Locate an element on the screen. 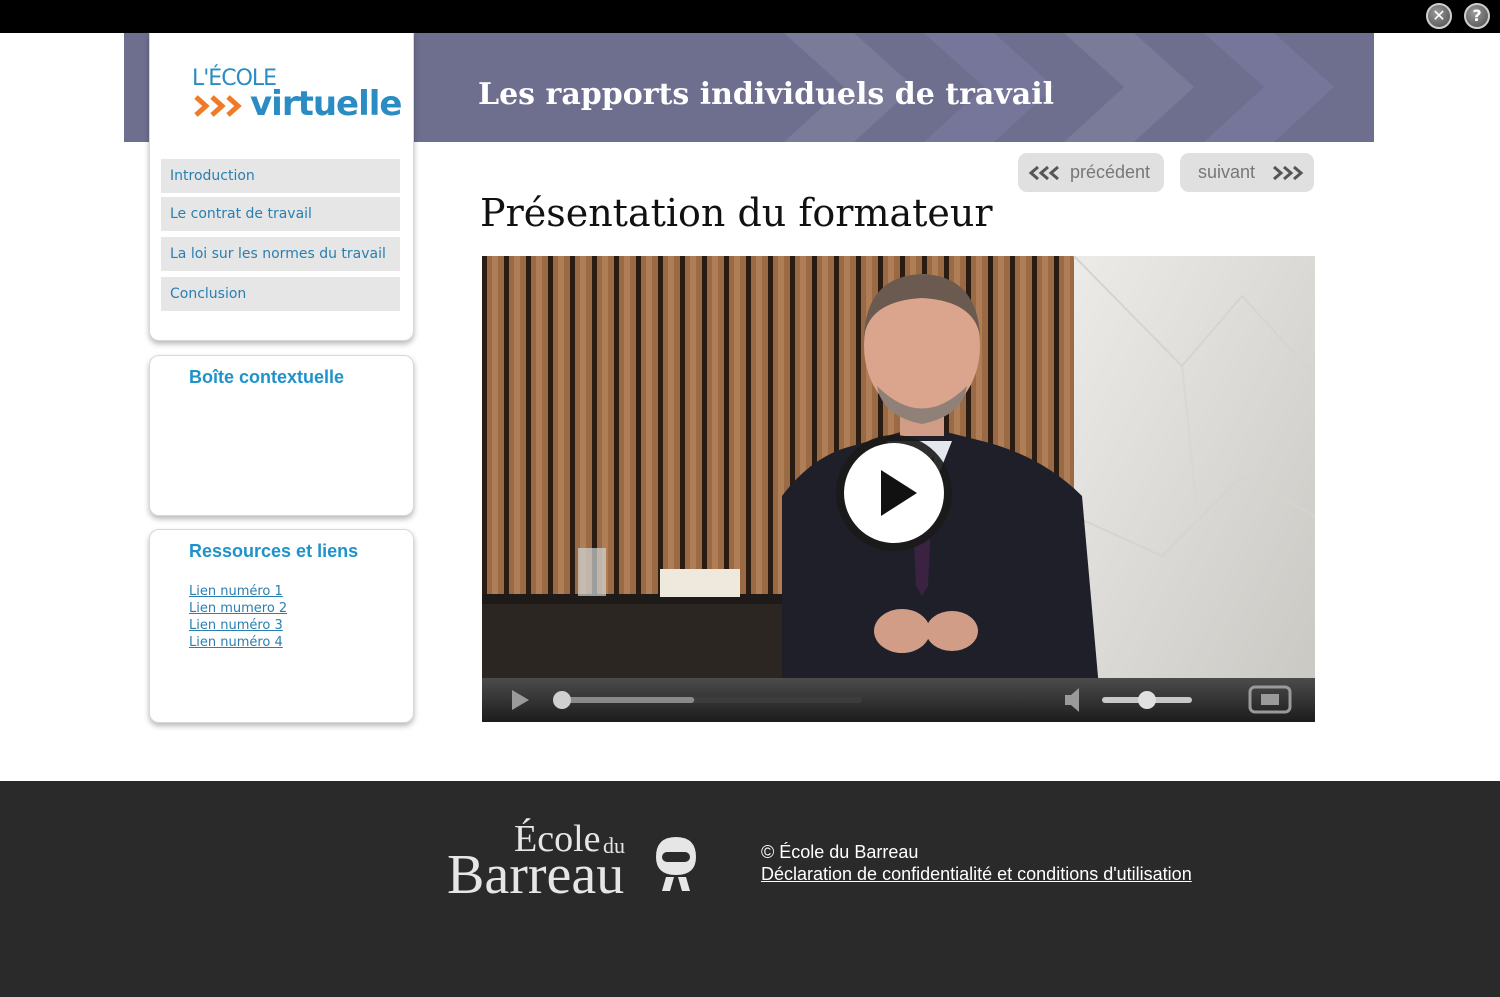 This screenshot has width=1500, height=997. video-controls is located at coordinates (898, 700).